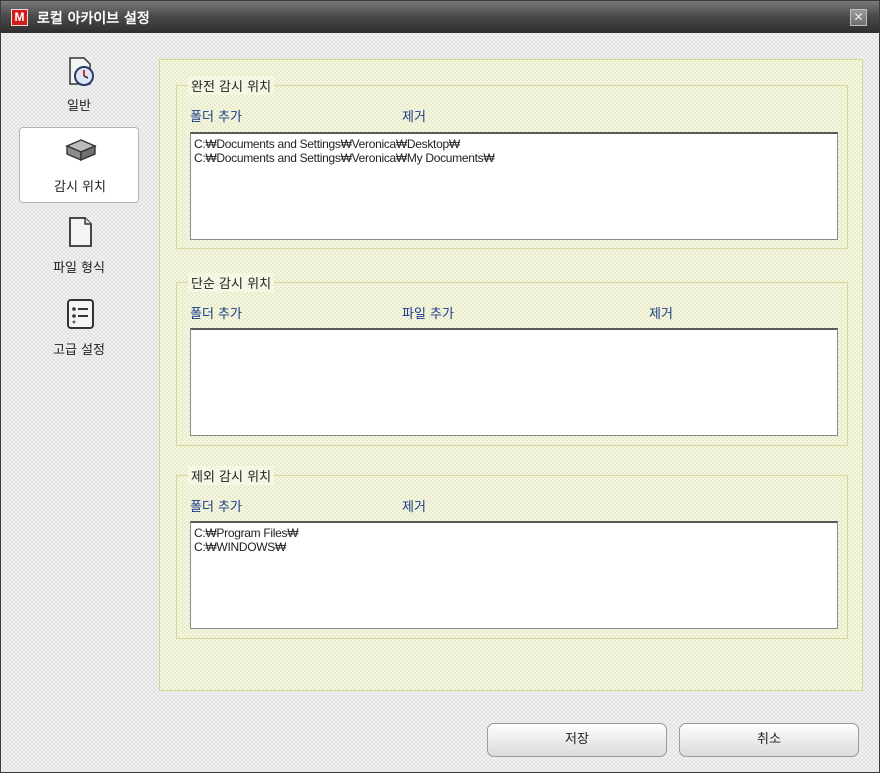  What do you see at coordinates (81, 71) in the screenshot?
I see `clock-document-icon` at bounding box center [81, 71].